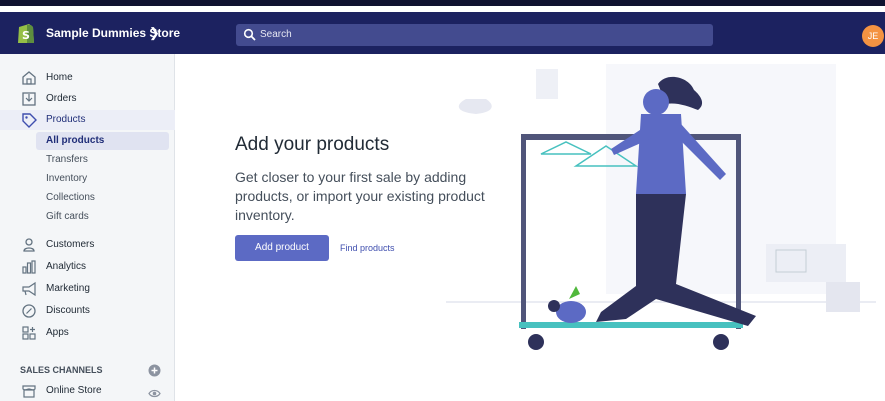  I want to click on add-product-button: Add product, so click(282, 248).